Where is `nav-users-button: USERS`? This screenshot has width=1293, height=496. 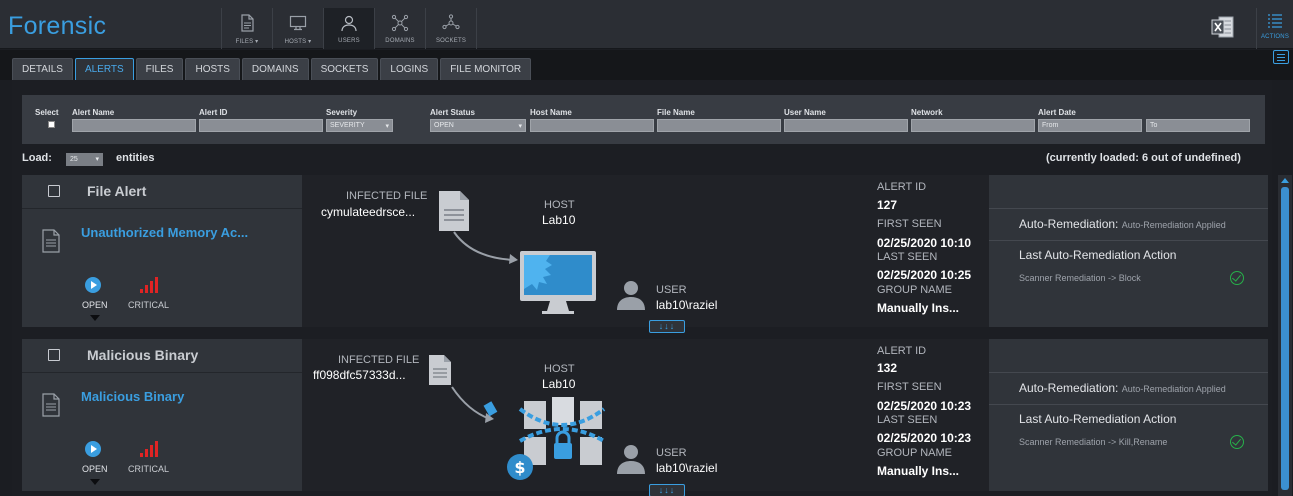 nav-users-button: USERS is located at coordinates (349, 28).